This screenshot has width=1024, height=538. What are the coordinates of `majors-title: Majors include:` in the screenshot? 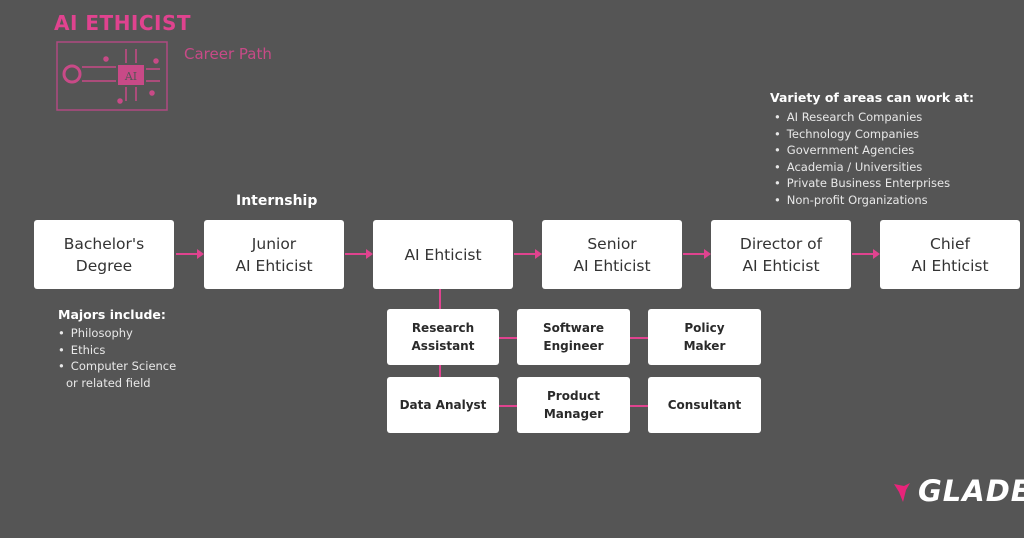 It's located at (112, 314).